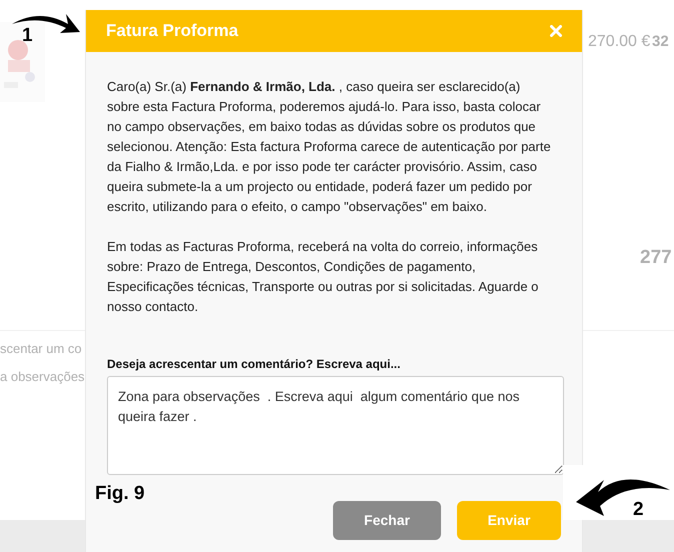 This screenshot has width=674, height=552. Describe the element at coordinates (41, 349) in the screenshot. I see `label-text: scentar um co` at that location.